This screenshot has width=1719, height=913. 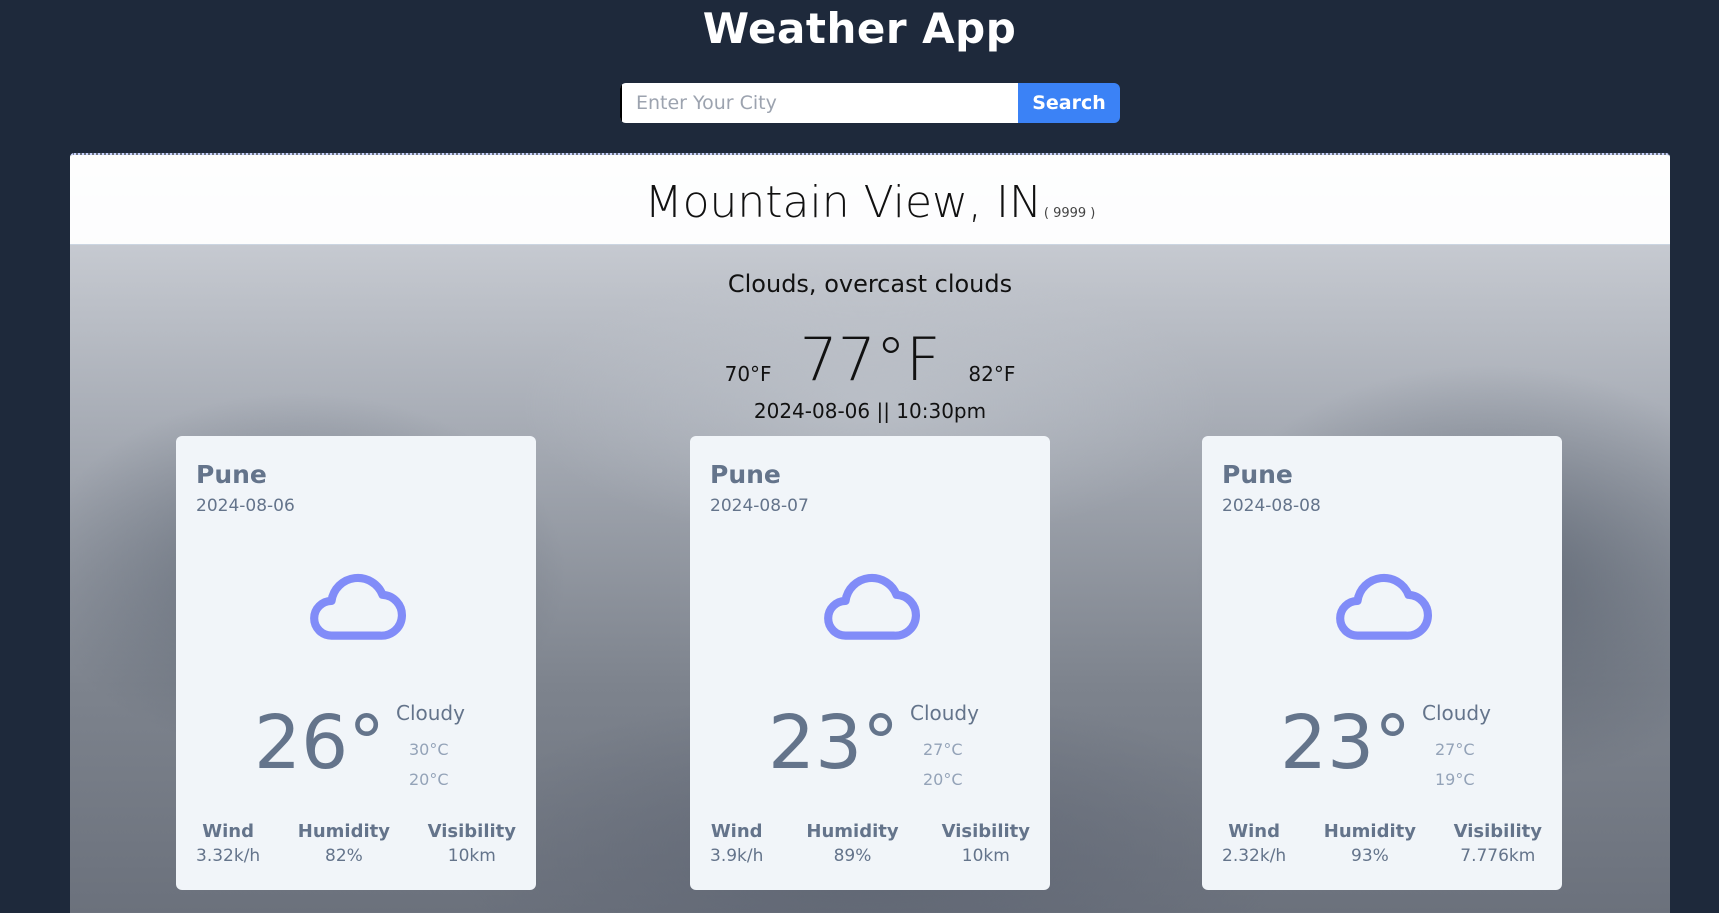 I want to click on wind-stat: Wind 3.9k/h, so click(x=736, y=843).